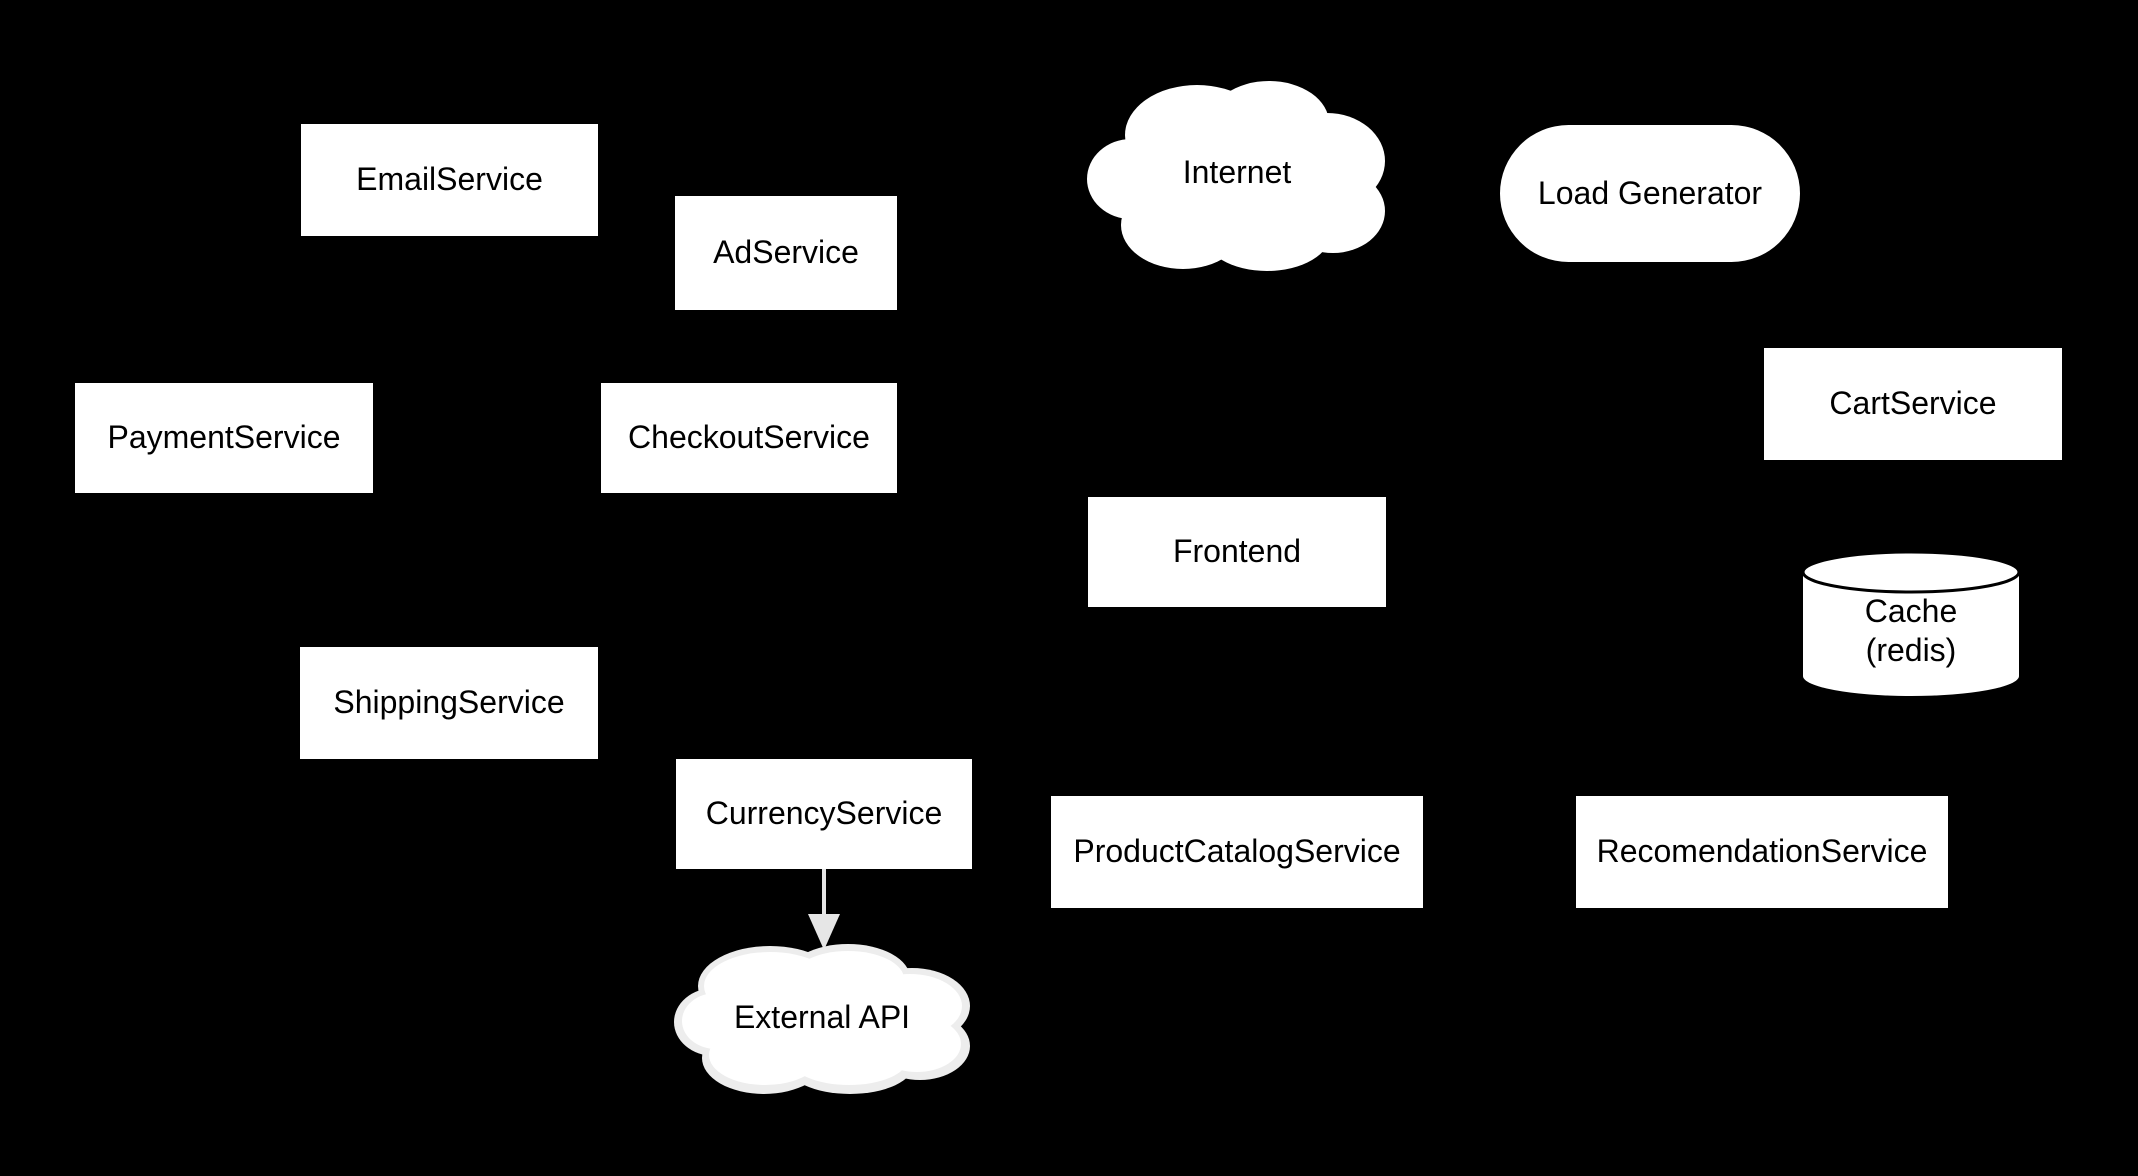  I want to click on node-currencyservice-label: CurrencyService, so click(824, 813).